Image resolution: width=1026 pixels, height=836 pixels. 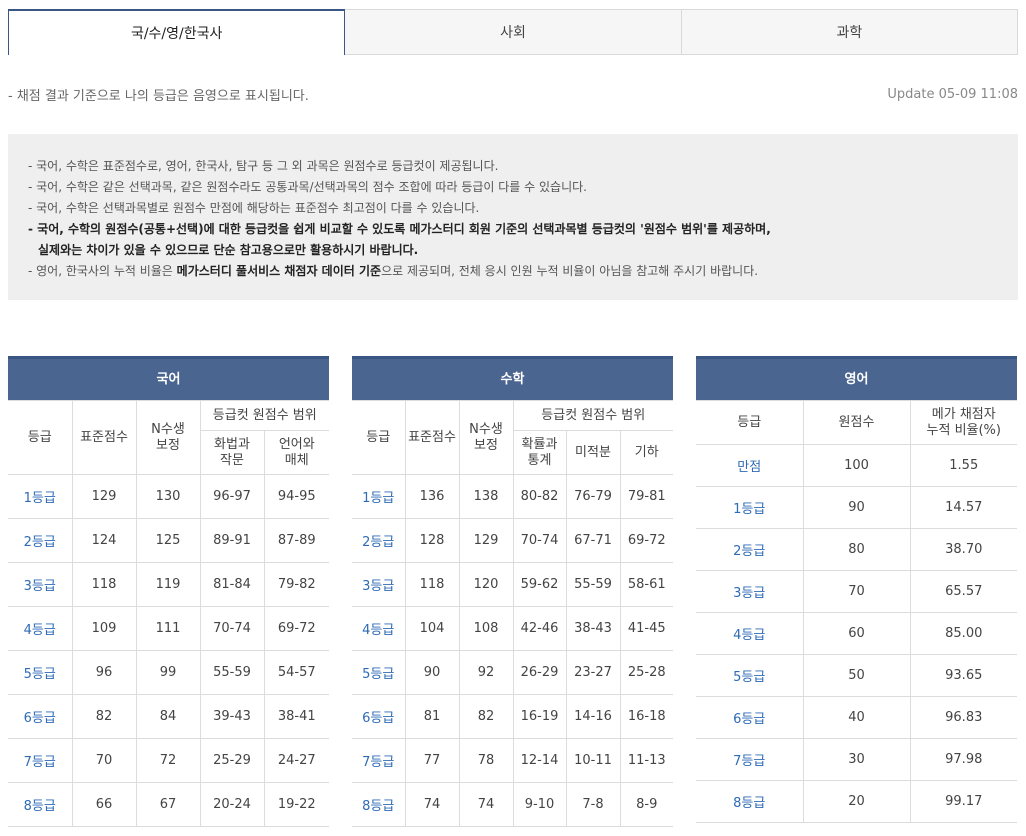 What do you see at coordinates (856, 675) in the screenshot?
I see `raw-score: 50` at bounding box center [856, 675].